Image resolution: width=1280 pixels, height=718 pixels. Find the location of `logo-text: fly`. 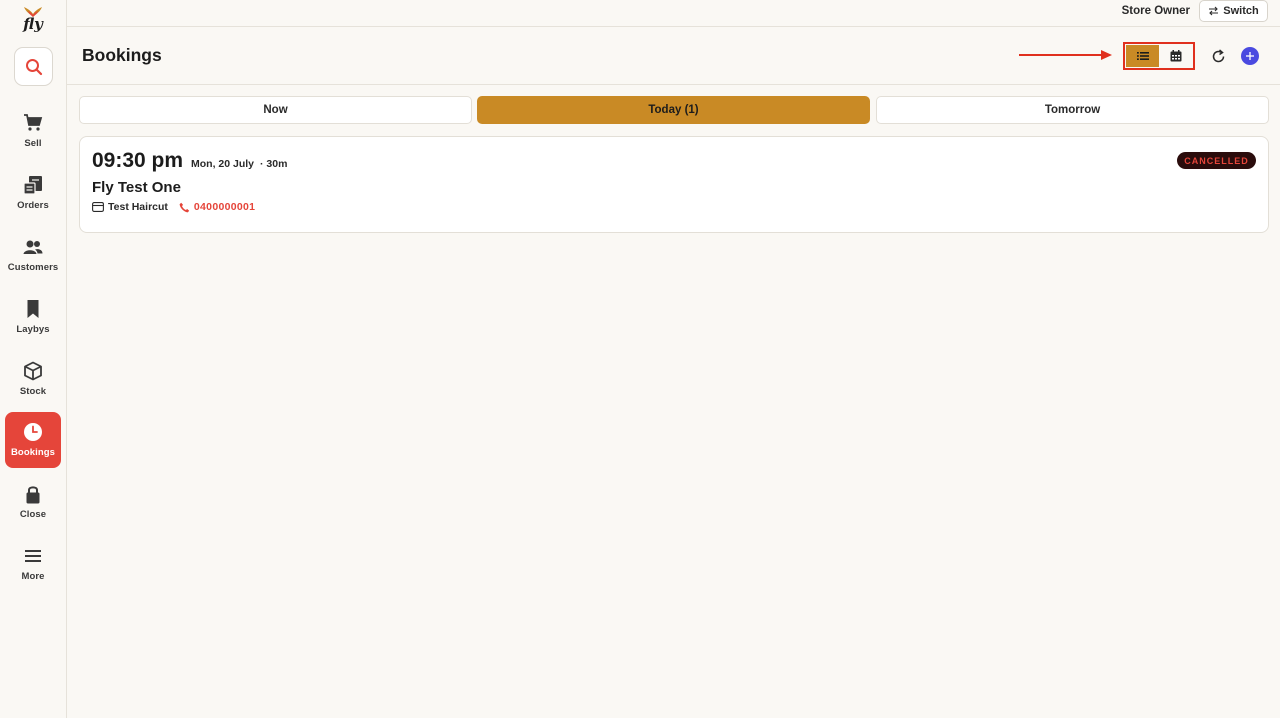

logo-text: fly is located at coordinates (33, 24).